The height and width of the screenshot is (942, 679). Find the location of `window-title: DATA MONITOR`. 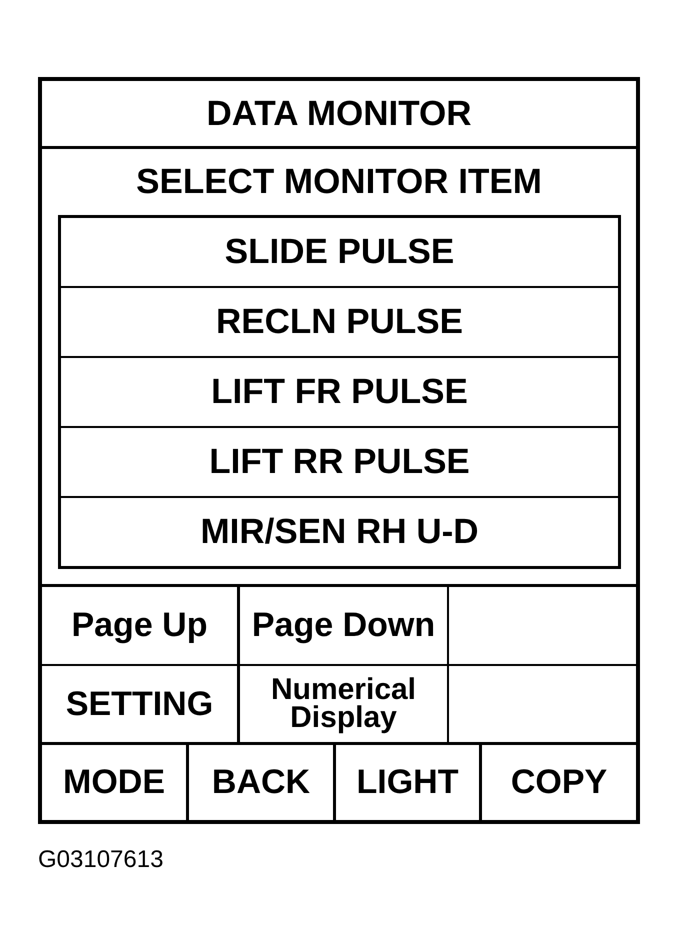

window-title: DATA MONITOR is located at coordinates (339, 115).